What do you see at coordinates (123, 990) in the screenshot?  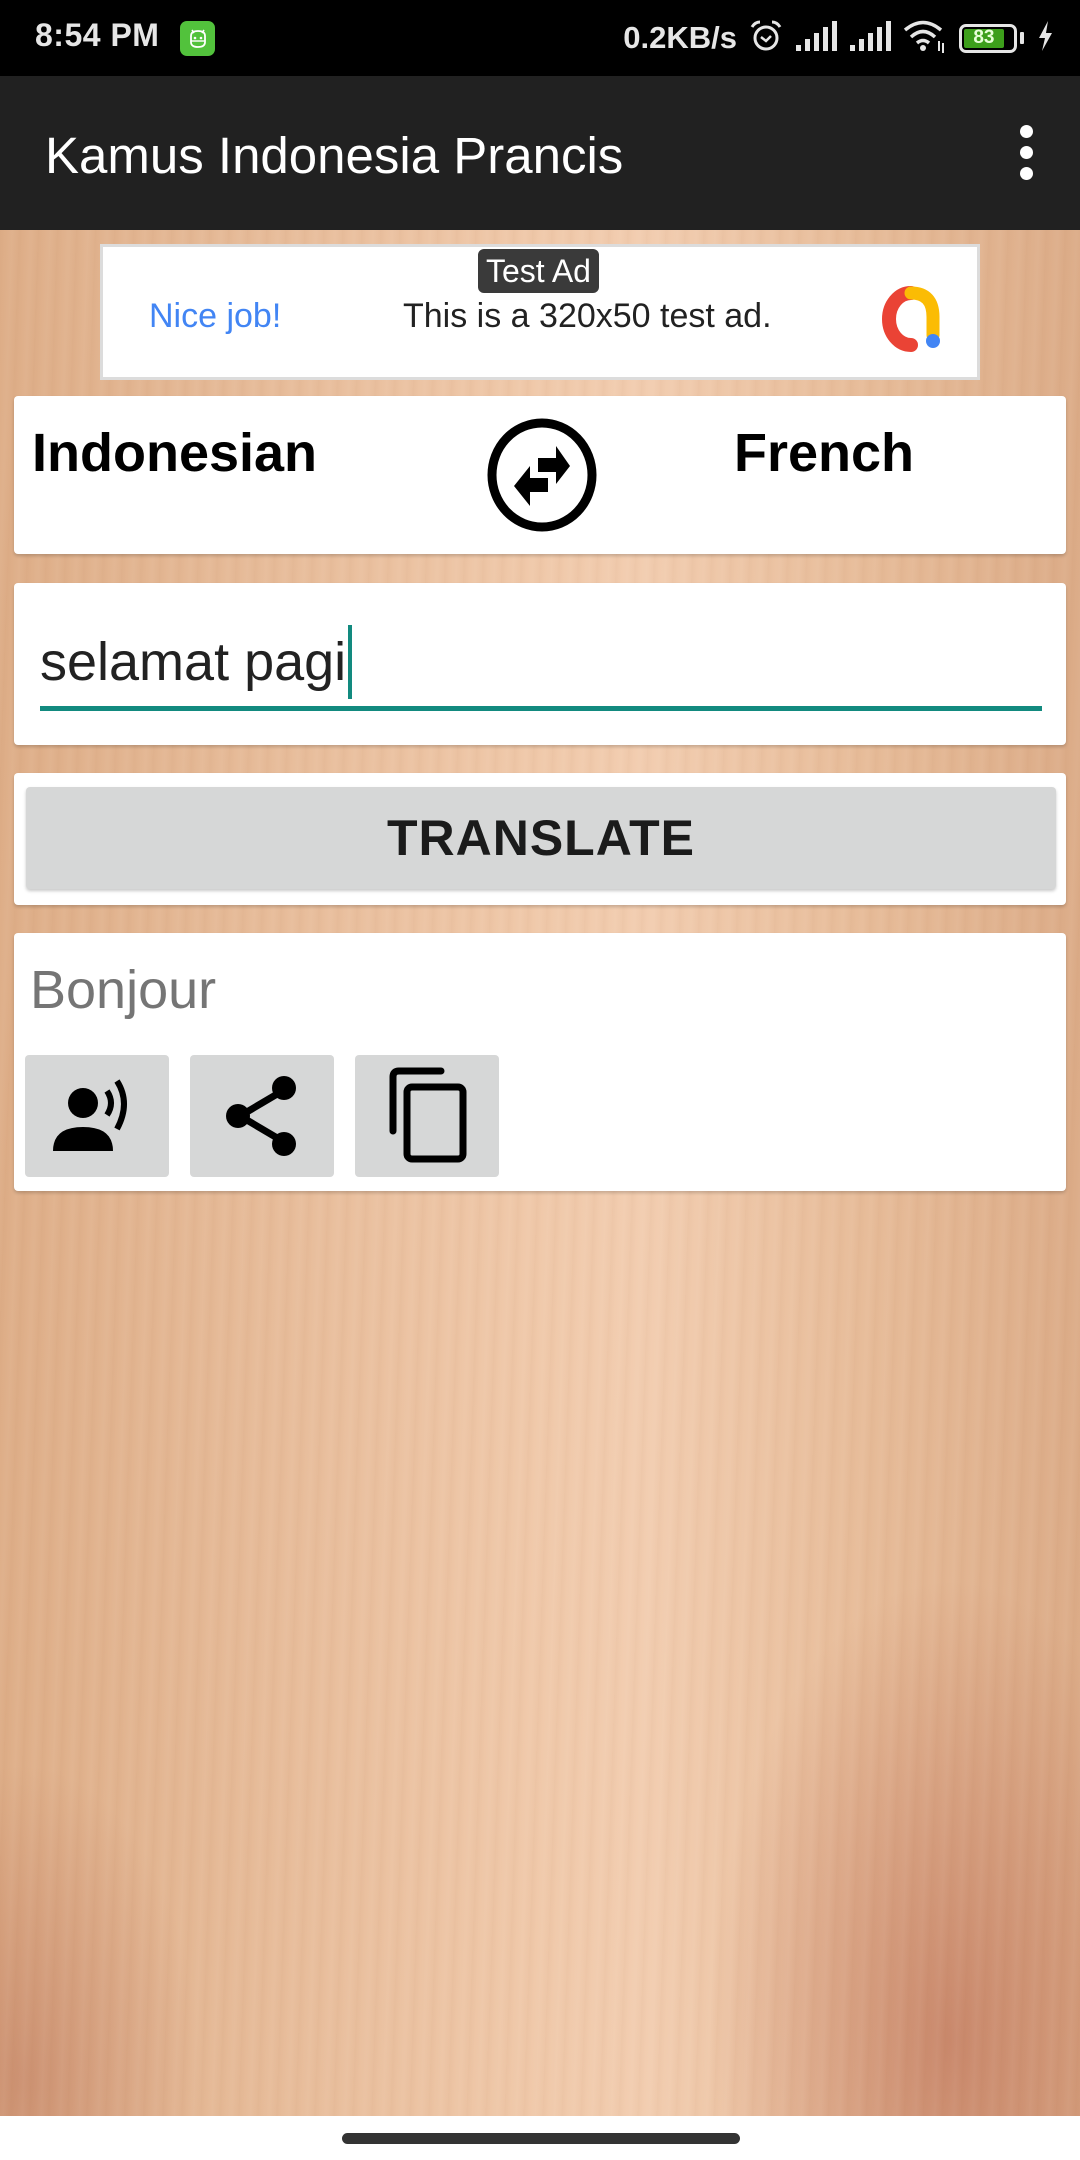 I see `translation-result: Bonjour` at bounding box center [123, 990].